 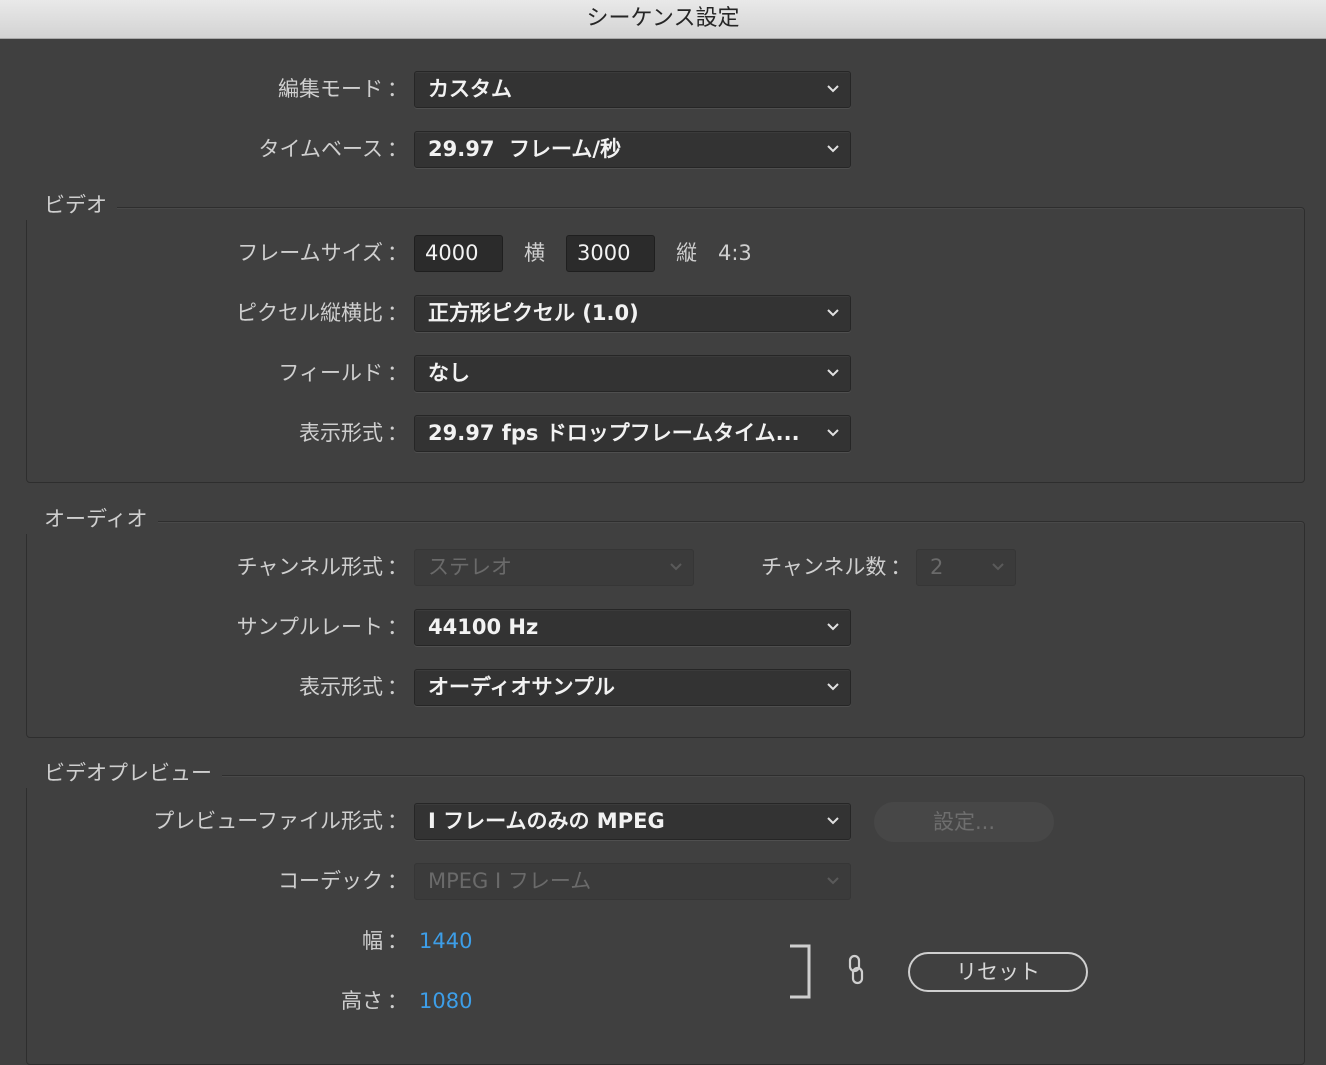 I want to click on pixel-aspect-value: 正方形ピクセル (1.0), so click(x=533, y=313).